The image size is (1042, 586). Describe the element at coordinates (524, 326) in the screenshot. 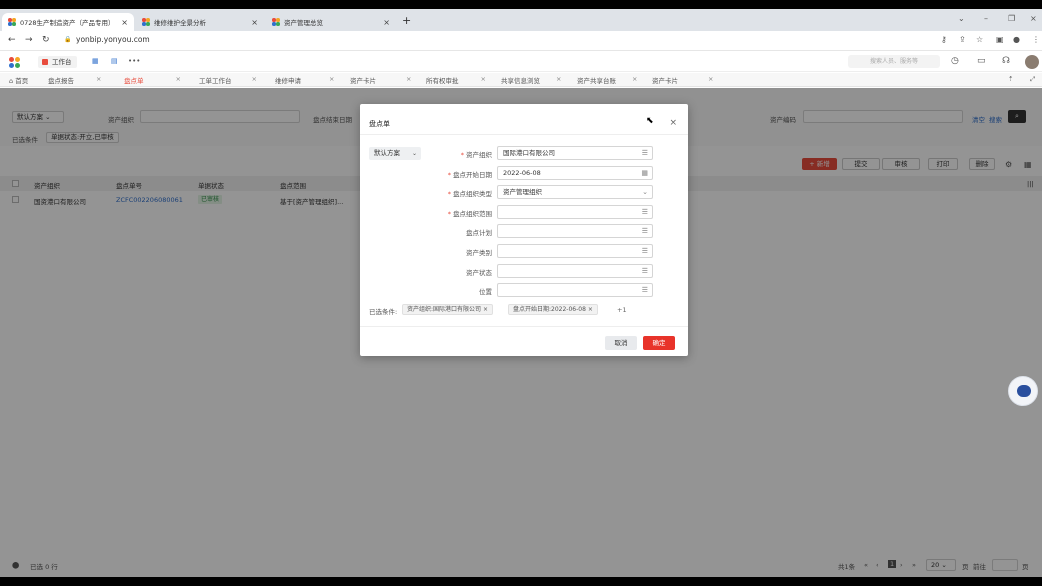

I see `divider` at that location.